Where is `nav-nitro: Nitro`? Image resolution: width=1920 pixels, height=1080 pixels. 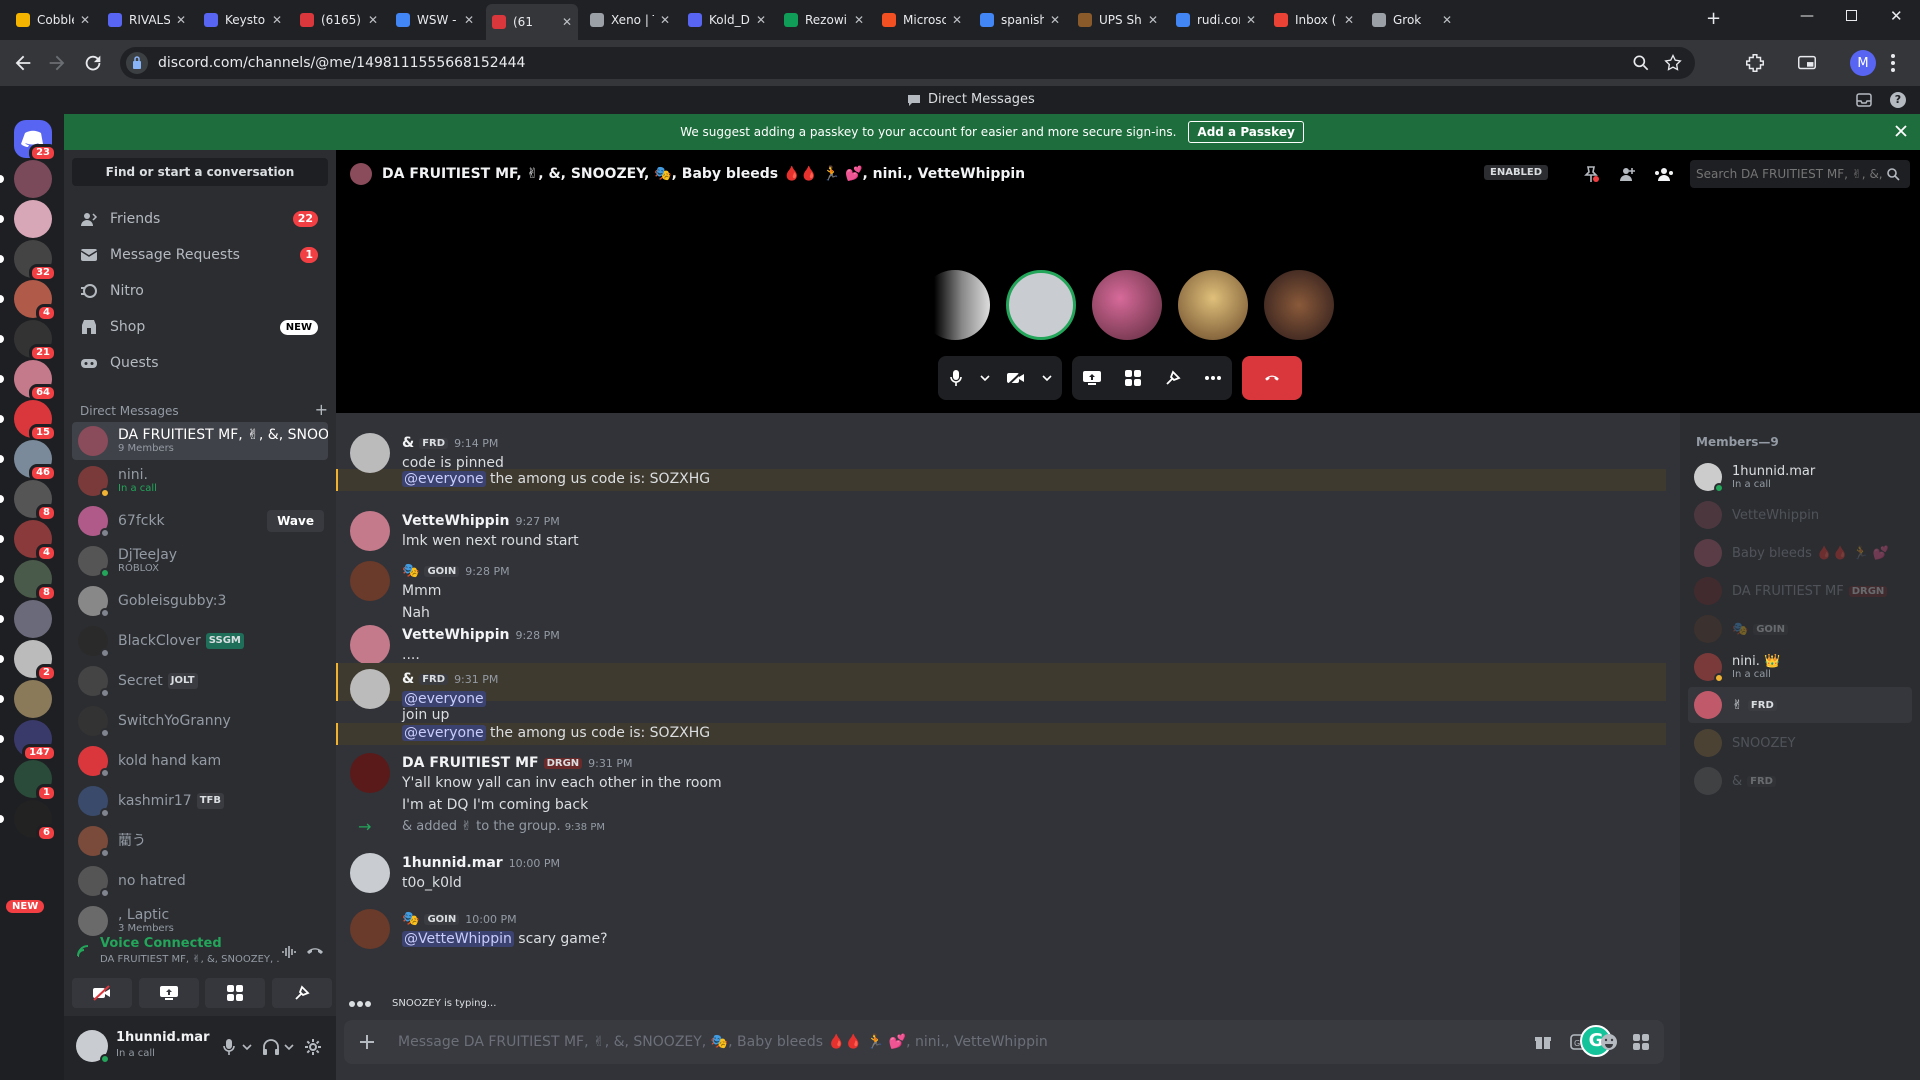
nav-nitro: Nitro is located at coordinates (200, 291).